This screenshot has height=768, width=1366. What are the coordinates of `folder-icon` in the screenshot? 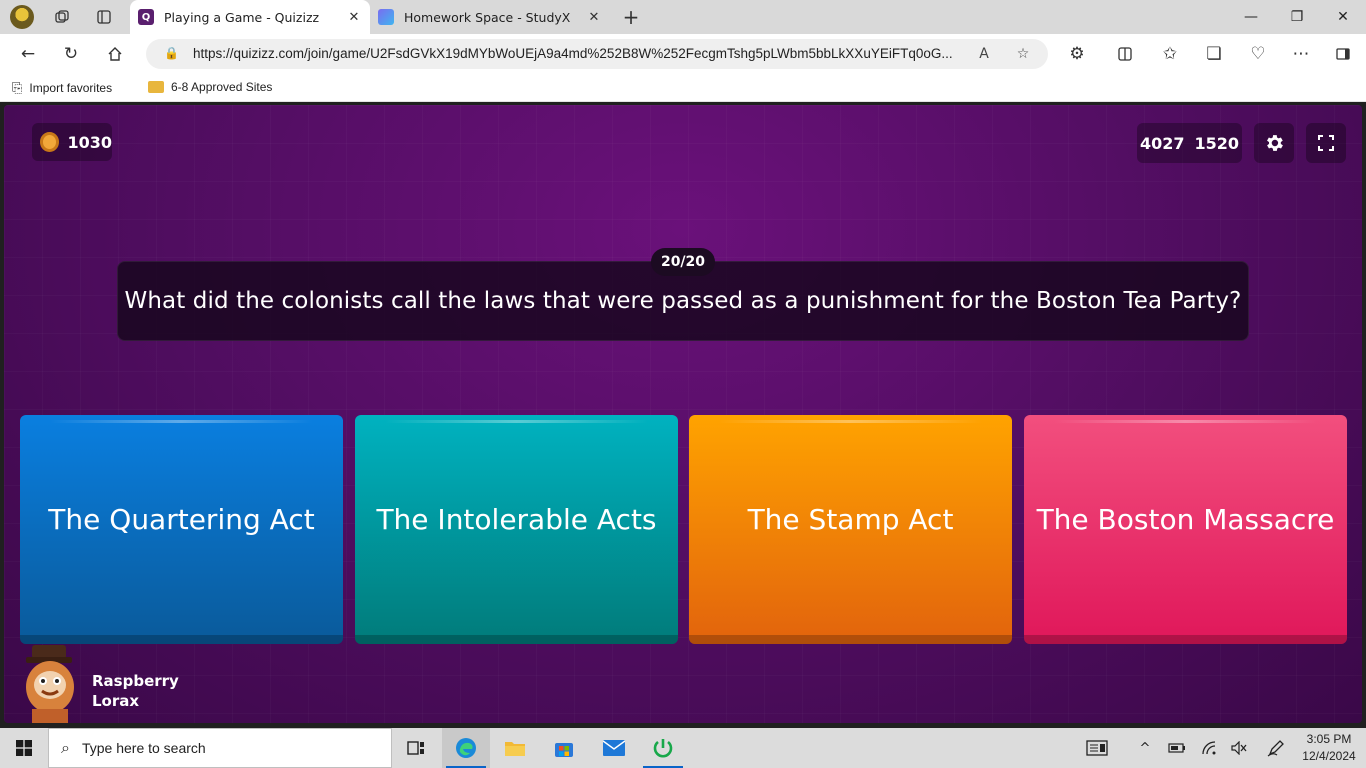 It's located at (156, 87).